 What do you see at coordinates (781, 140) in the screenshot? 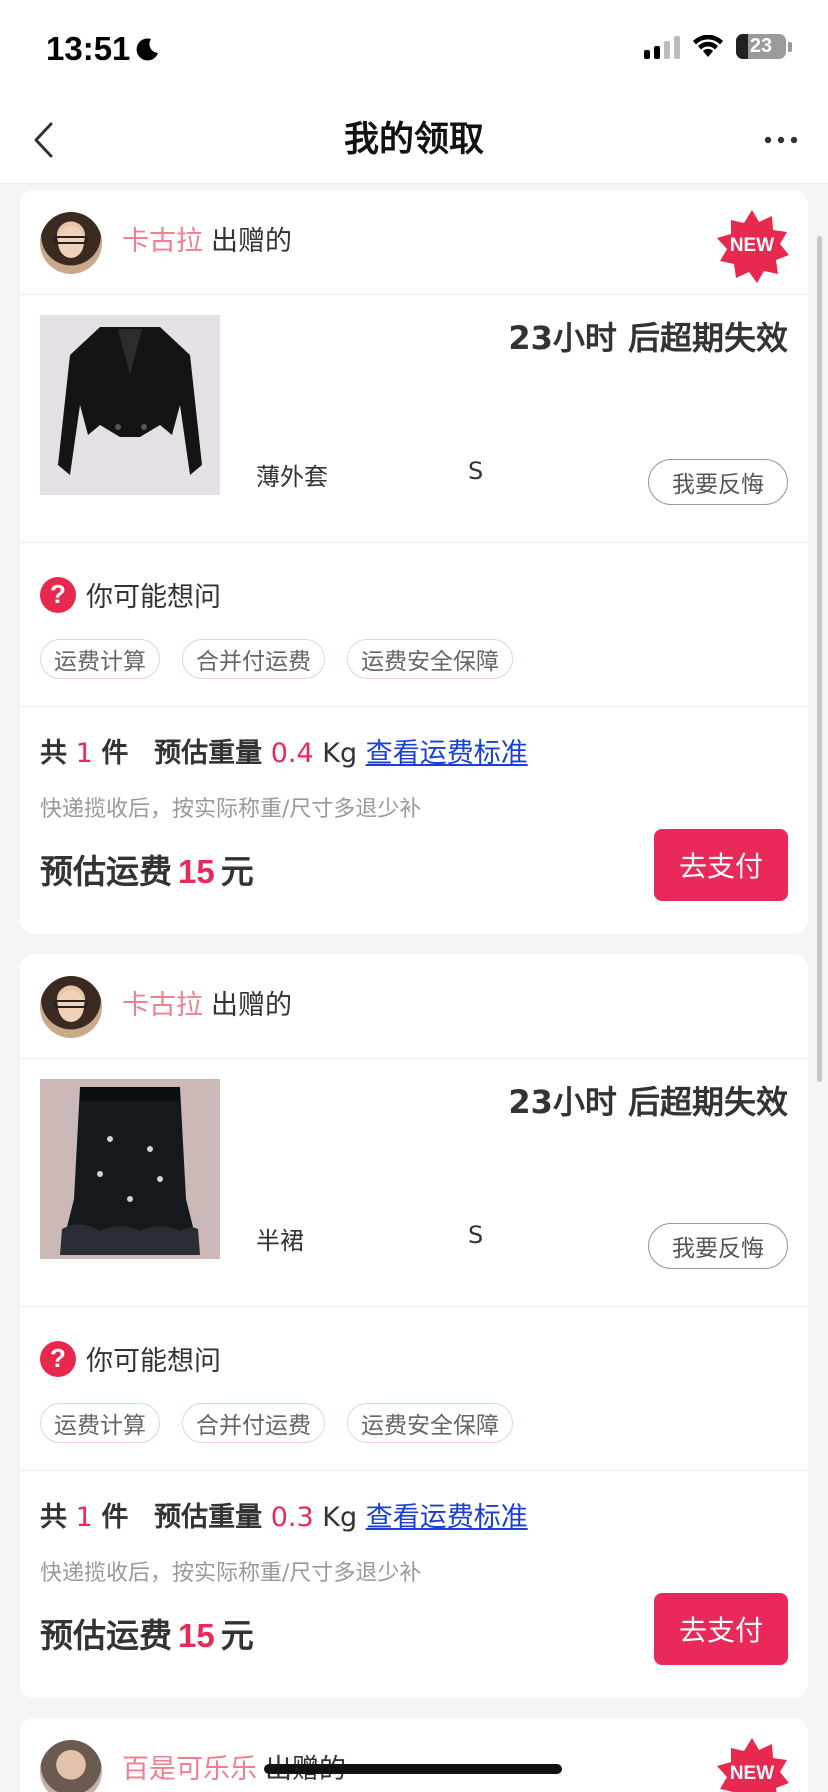
I see `more-icon` at bounding box center [781, 140].